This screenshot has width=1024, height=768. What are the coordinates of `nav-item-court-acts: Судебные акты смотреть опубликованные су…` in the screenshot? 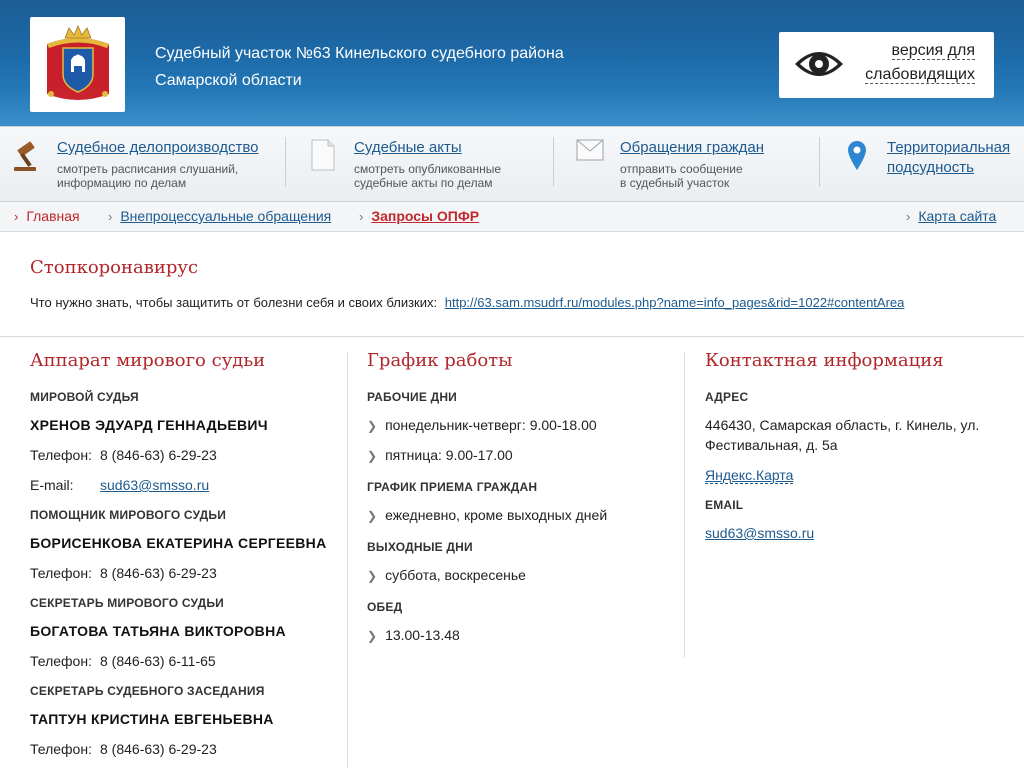 It's located at (419, 165).